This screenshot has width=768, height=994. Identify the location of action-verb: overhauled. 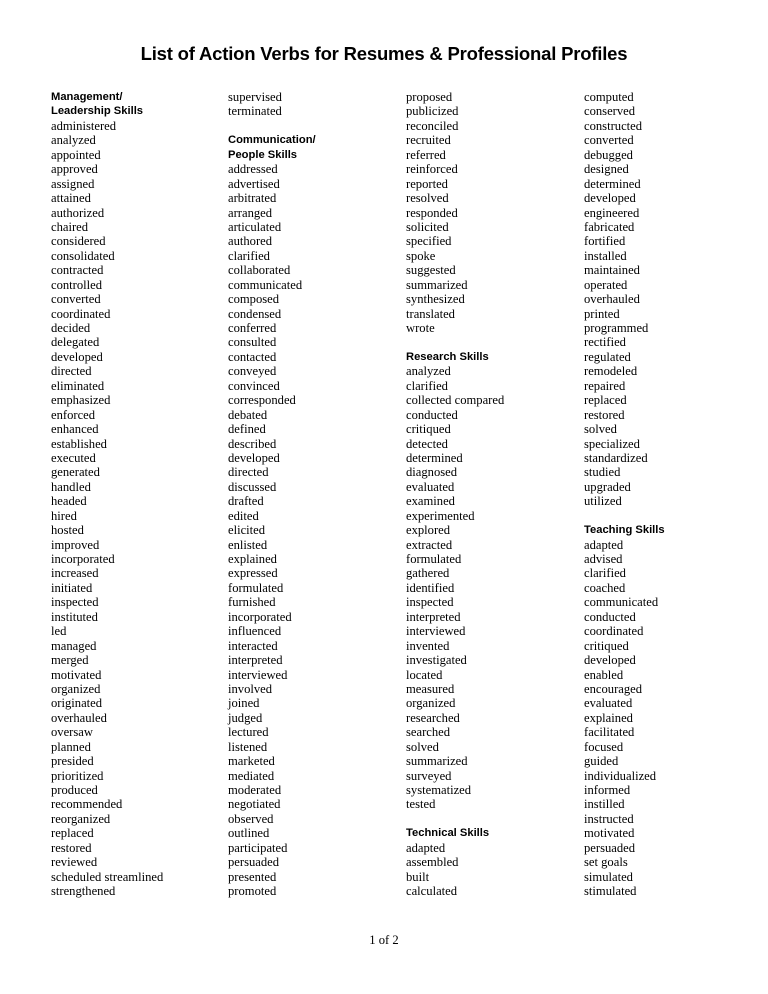
(79, 717).